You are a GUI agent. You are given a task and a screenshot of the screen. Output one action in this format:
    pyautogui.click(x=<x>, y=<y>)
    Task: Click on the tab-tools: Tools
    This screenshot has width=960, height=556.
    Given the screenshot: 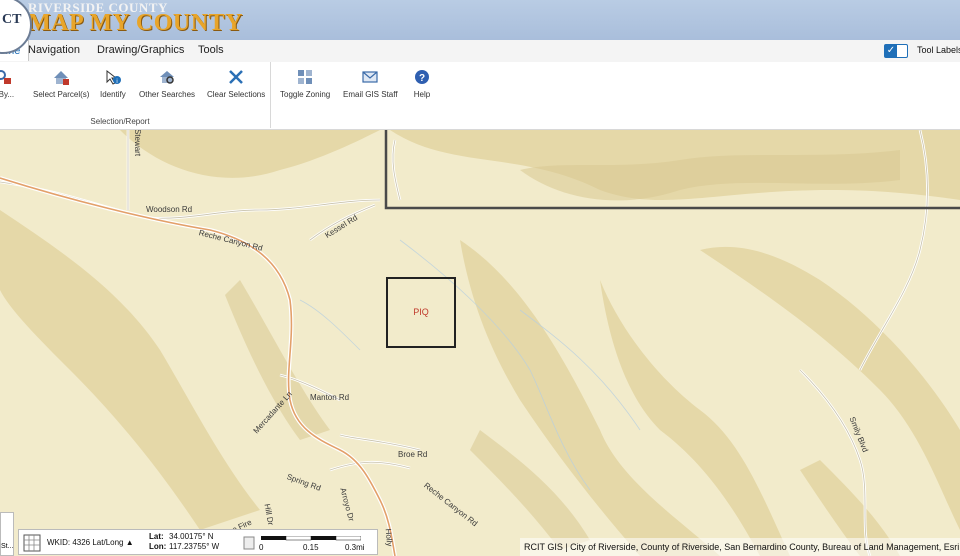 What is the action you would take?
    pyautogui.click(x=211, y=50)
    